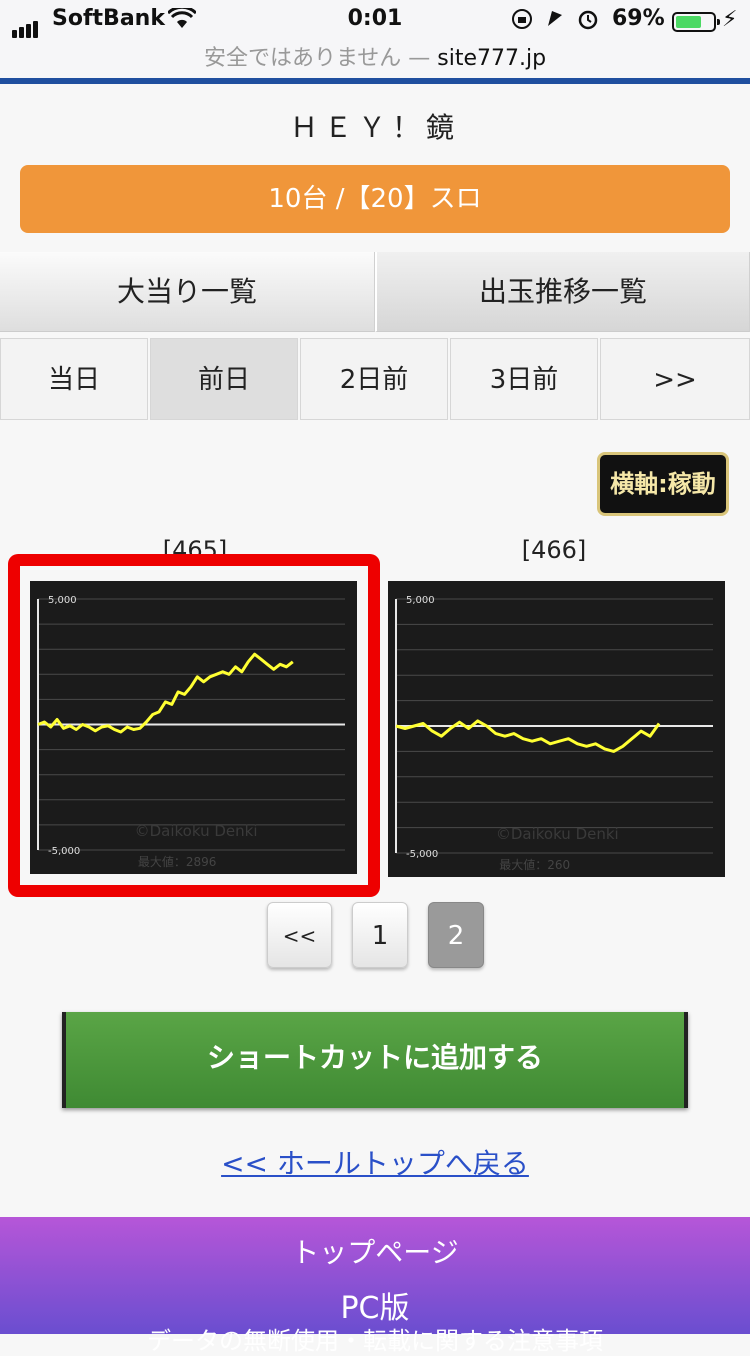 The width and height of the screenshot is (750, 1356). What do you see at coordinates (588, 20) in the screenshot?
I see `alarm-icon` at bounding box center [588, 20].